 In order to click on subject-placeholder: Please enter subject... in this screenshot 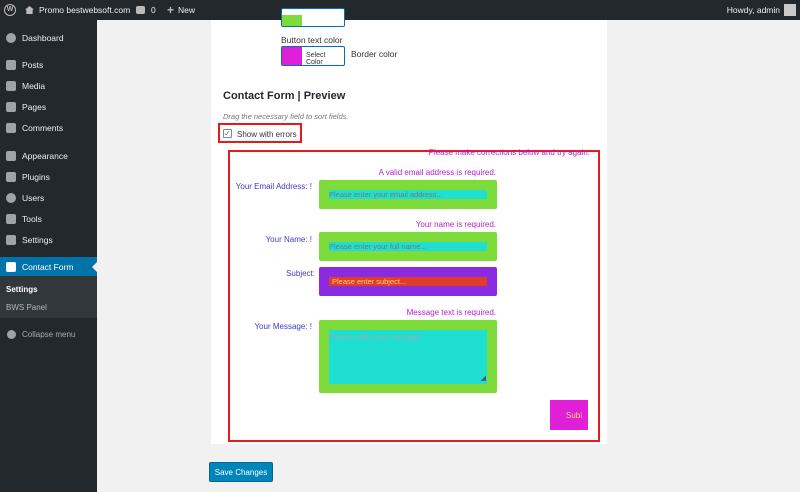, I will do `click(369, 281)`.